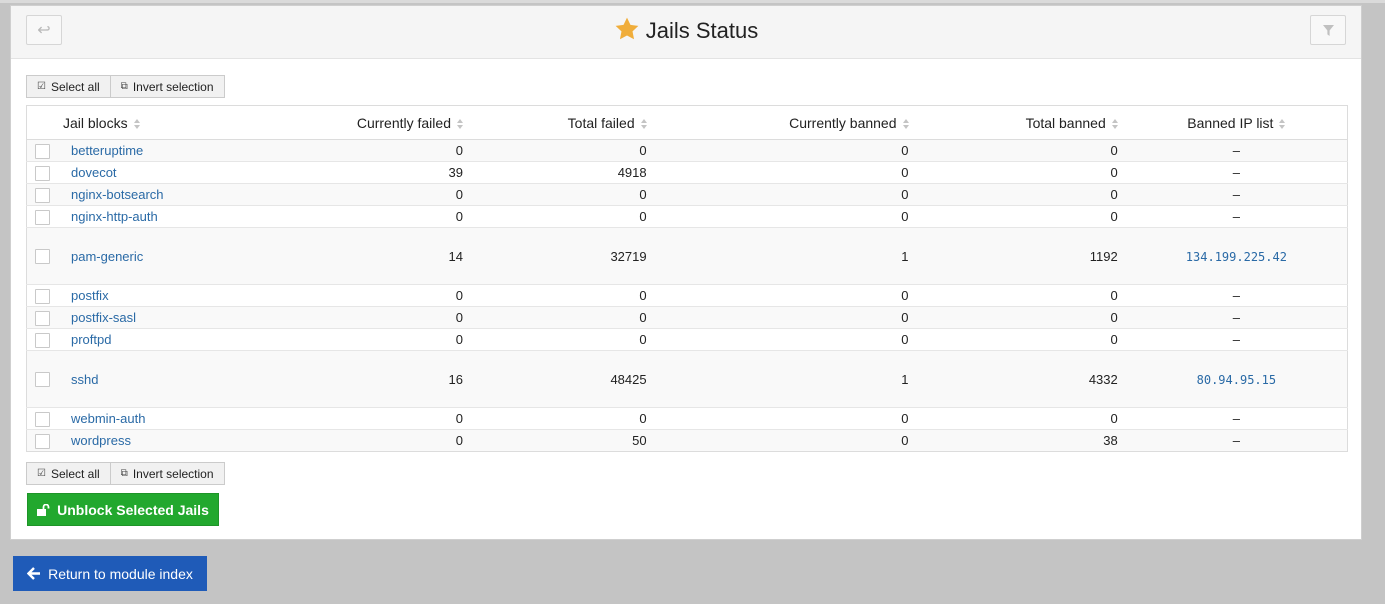  I want to click on table-row: webmin-auth 0 0 0 0–, so click(687, 418).